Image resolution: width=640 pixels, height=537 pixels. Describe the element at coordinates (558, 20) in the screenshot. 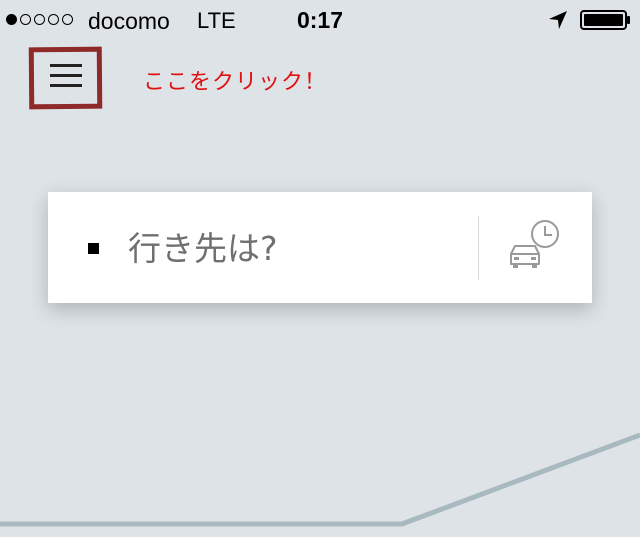

I see `location-arrow-icon` at that location.